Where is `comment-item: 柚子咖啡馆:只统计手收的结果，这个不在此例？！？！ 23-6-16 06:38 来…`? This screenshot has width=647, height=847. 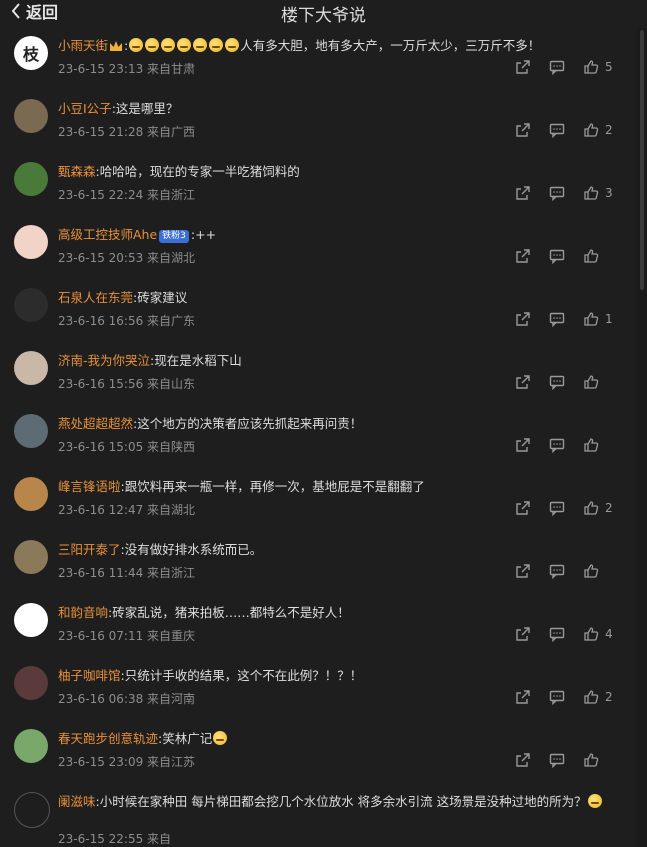 comment-item: 柚子咖啡馆:只统计手收的结果，这个不在此例？！？！ 23-6-16 06:38 来… is located at coordinates (318, 689).